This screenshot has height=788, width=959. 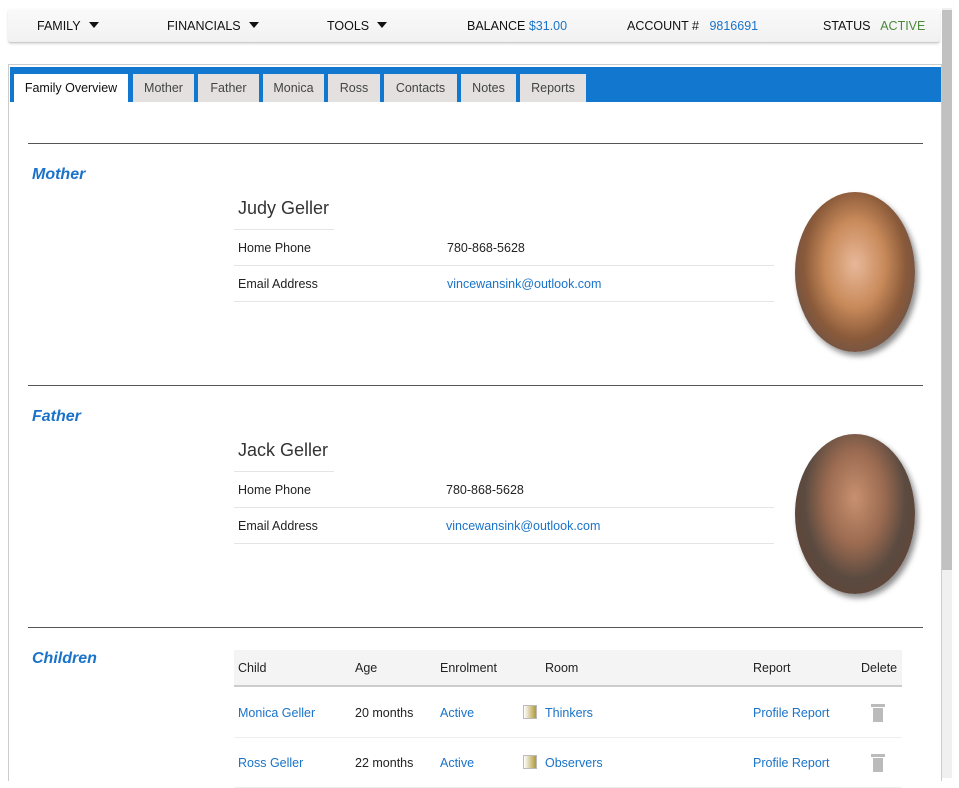 I want to click on children-heading: Children, so click(x=64, y=658).